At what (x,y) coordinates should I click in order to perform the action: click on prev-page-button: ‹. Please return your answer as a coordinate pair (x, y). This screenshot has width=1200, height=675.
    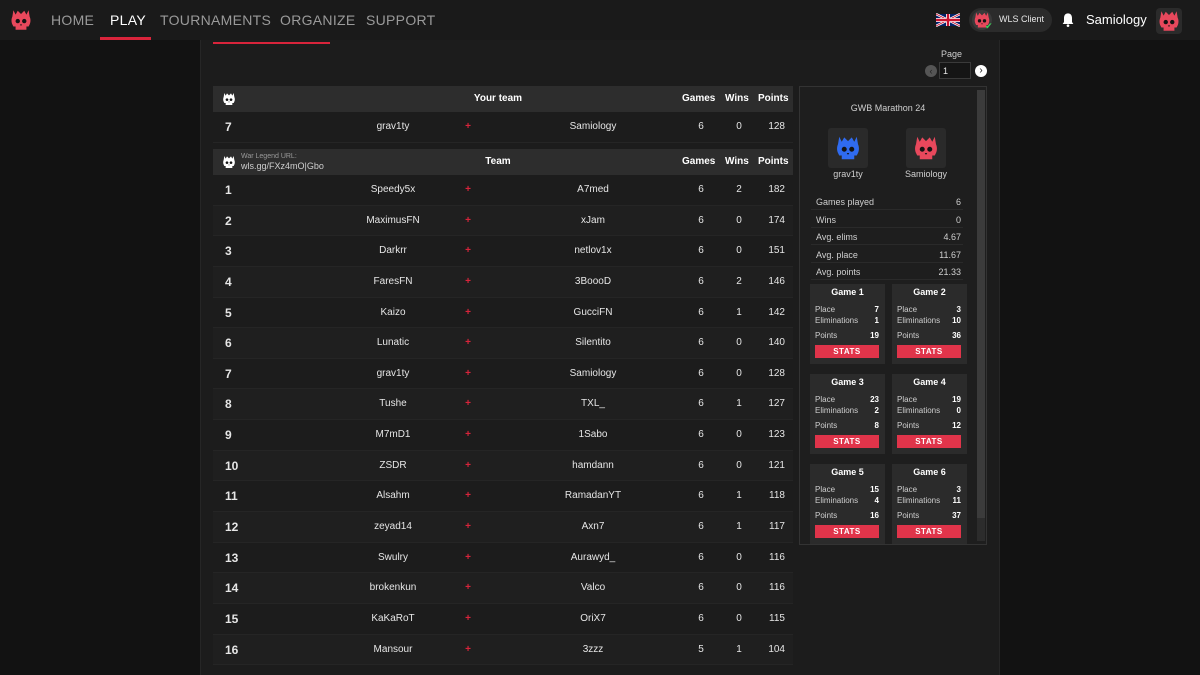
    Looking at the image, I should click on (931, 71).